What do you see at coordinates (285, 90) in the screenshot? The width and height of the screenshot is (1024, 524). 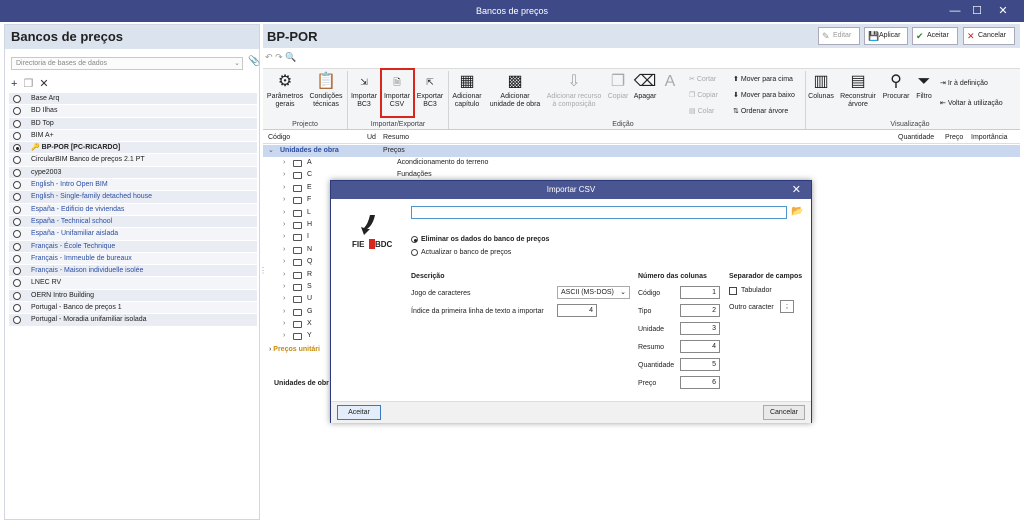 I see `general-parameters-button: ⚙ Parâmetros gerais` at bounding box center [285, 90].